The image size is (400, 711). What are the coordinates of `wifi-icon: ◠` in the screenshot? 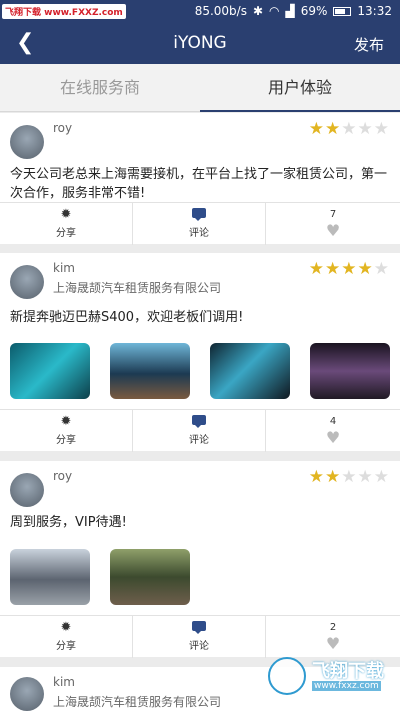 It's located at (274, 11).